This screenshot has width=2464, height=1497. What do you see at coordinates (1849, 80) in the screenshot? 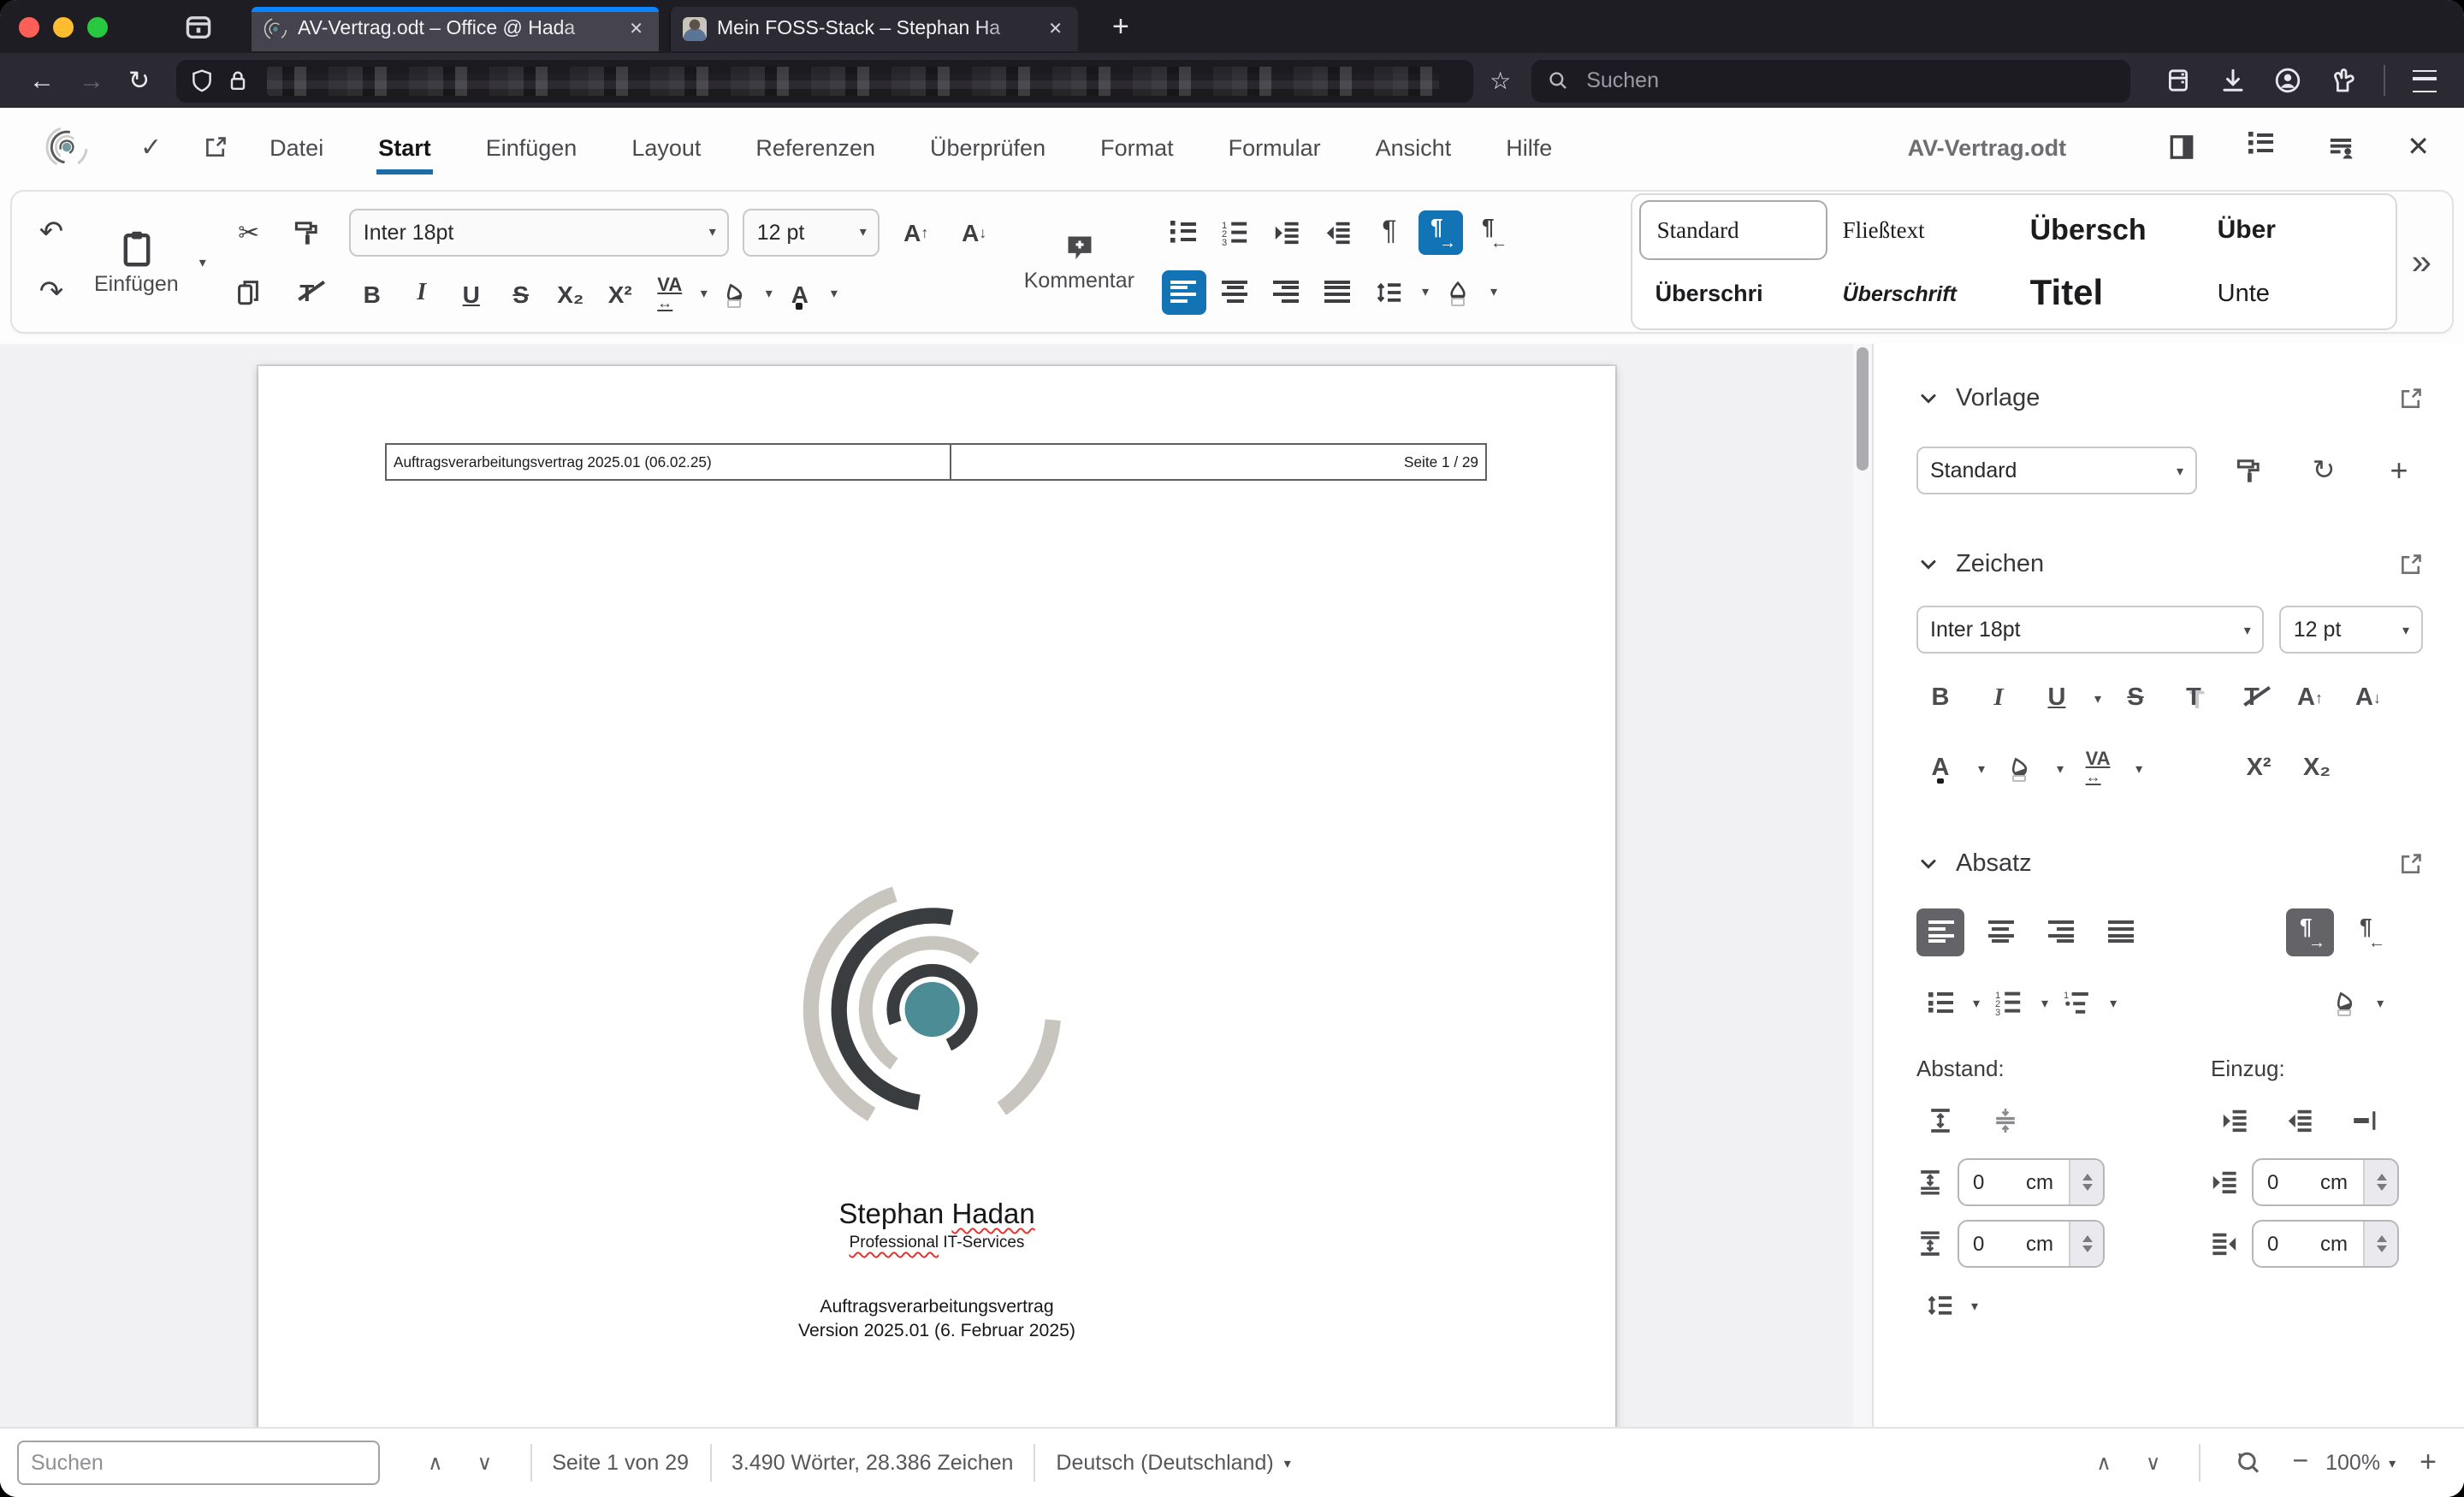
I see `browser-search-input` at bounding box center [1849, 80].